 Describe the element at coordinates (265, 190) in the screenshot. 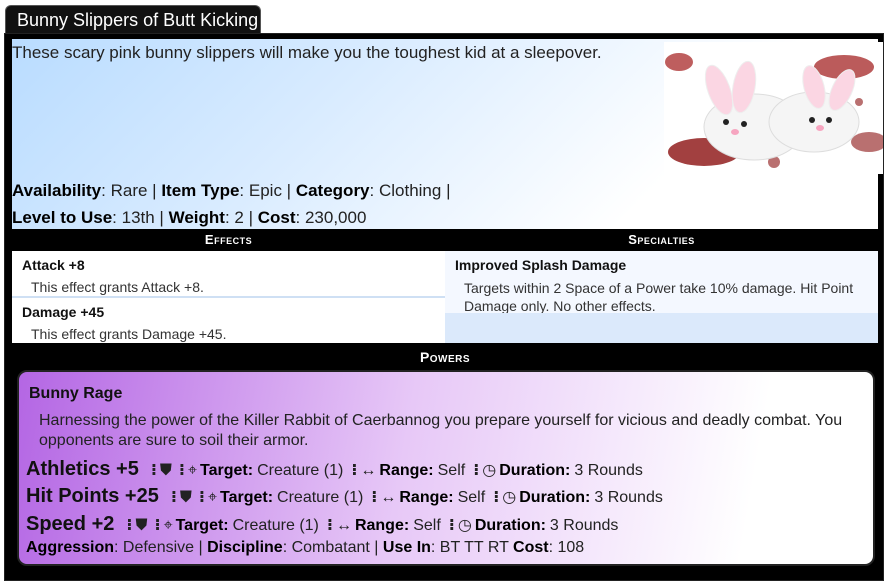

I see `item-type-value: Epic` at that location.